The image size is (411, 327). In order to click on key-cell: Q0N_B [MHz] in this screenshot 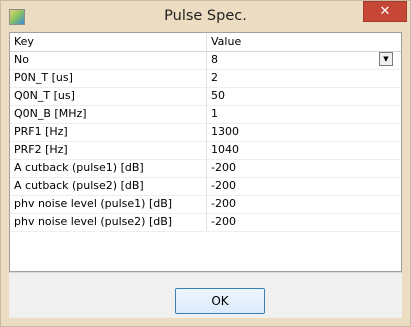, I will do `click(108, 114)`.